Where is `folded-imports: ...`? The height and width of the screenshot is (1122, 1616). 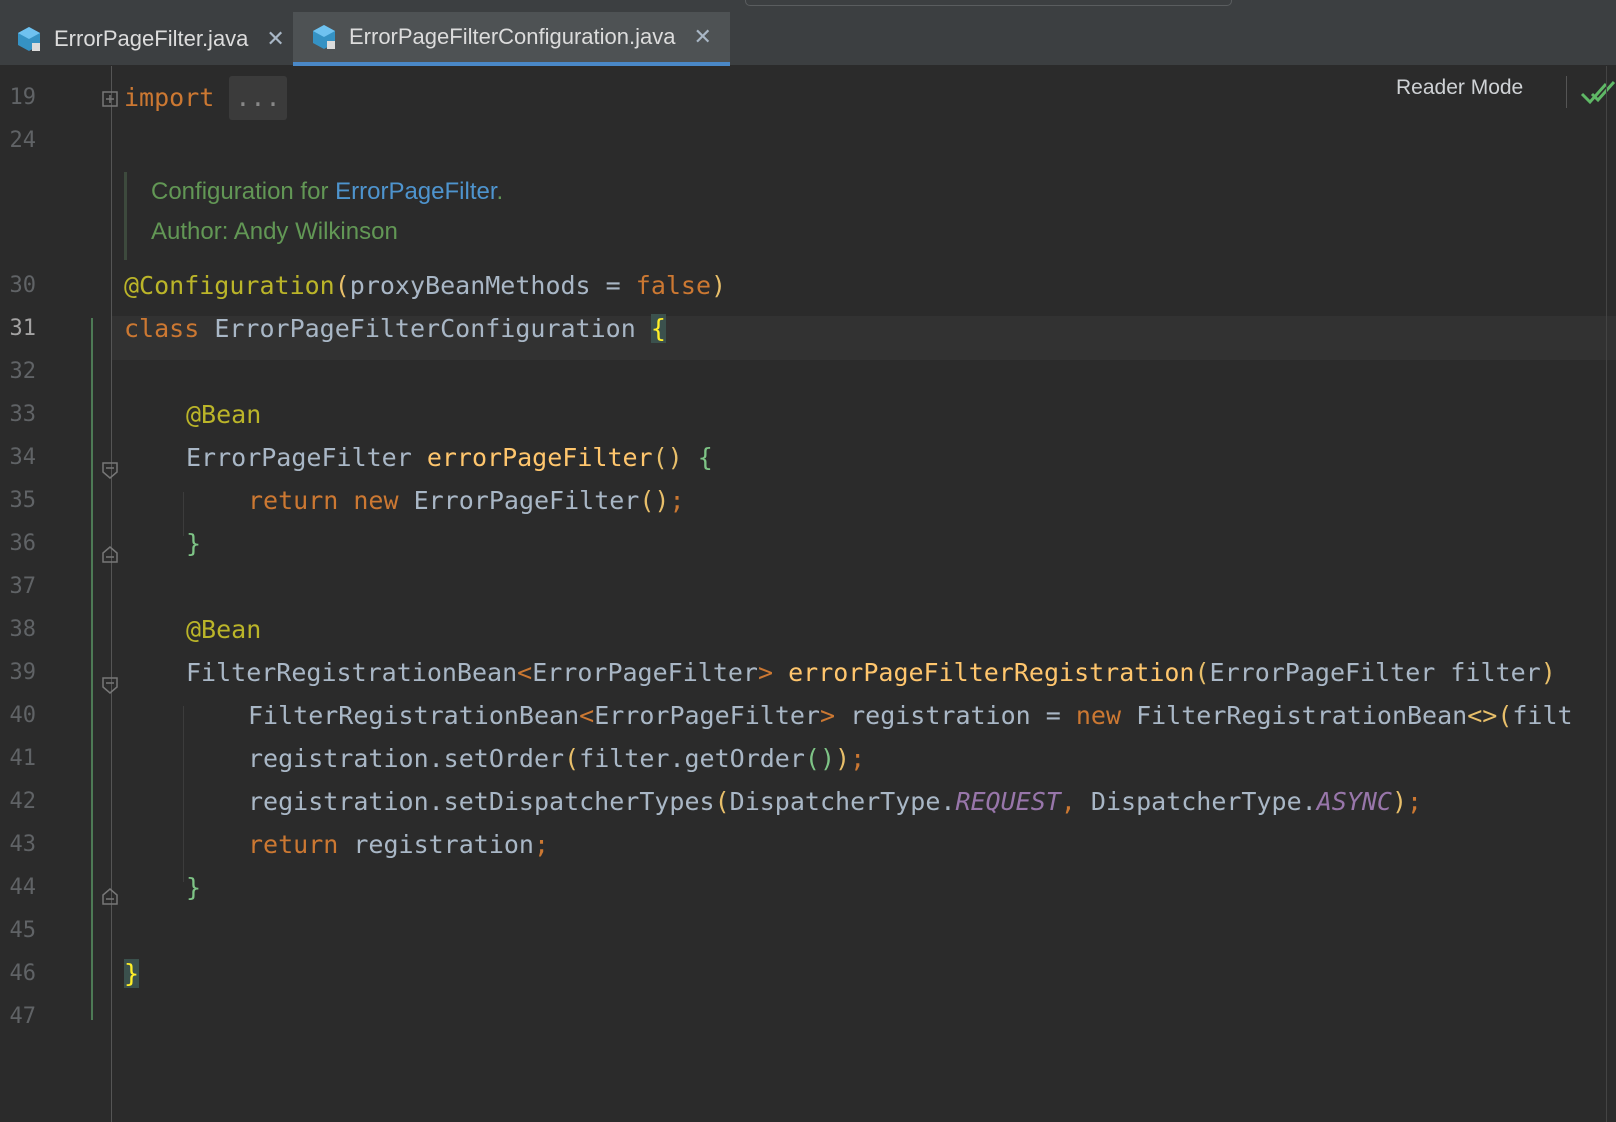
folded-imports: ... is located at coordinates (258, 98).